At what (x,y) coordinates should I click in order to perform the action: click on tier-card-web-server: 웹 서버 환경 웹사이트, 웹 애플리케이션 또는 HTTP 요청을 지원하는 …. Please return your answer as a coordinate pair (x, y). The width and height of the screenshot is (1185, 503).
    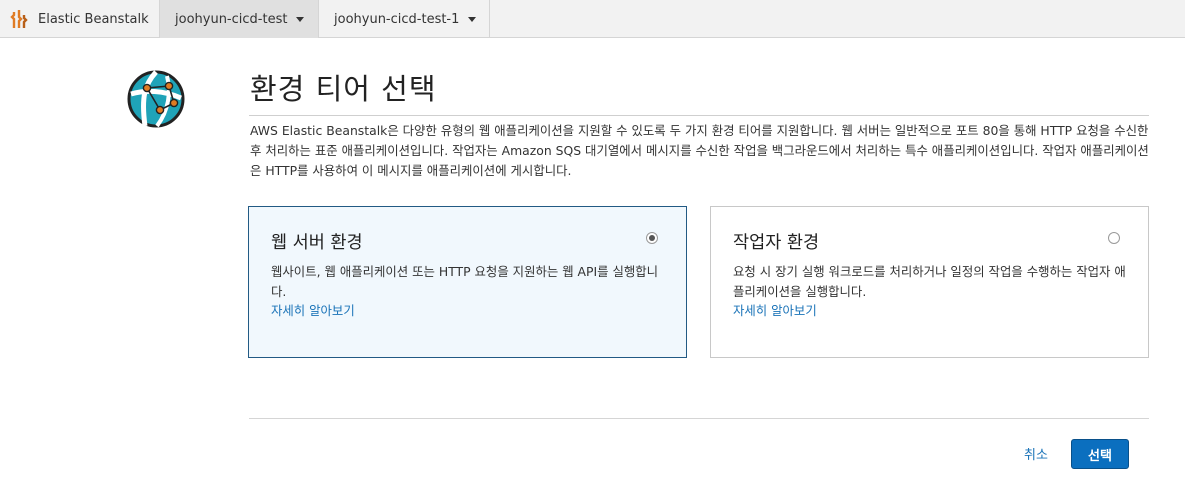
    Looking at the image, I should click on (467, 282).